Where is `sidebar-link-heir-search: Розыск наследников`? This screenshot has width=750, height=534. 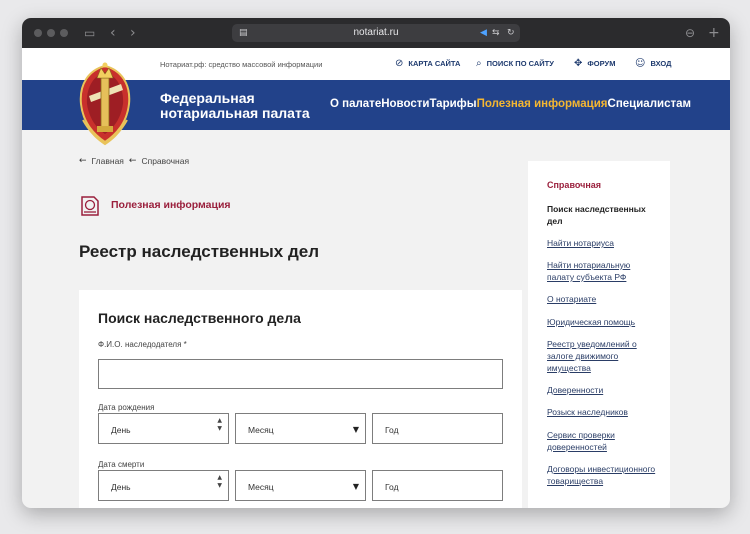
sidebar-link-heir-search: Розыск наследников is located at coordinates (603, 412).